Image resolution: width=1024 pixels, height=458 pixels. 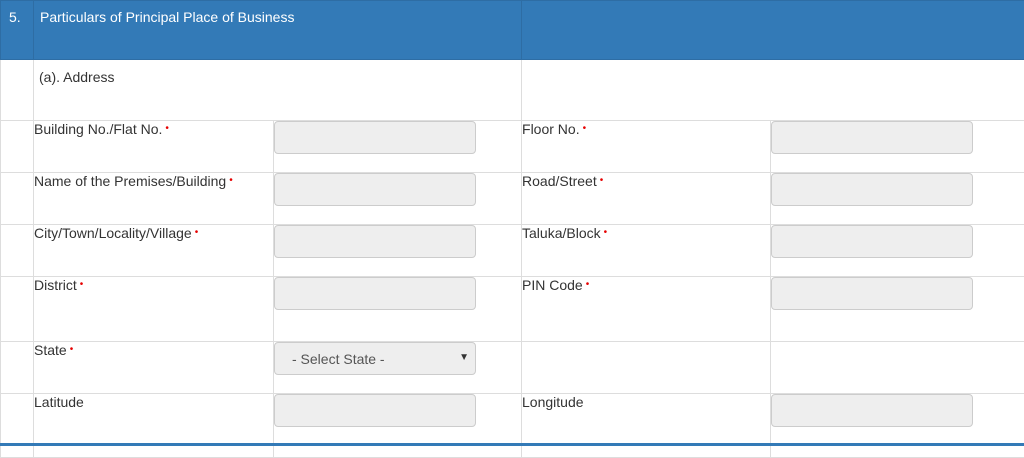 I want to click on building-no-label: Building No./Flat No.•, so click(x=154, y=147).